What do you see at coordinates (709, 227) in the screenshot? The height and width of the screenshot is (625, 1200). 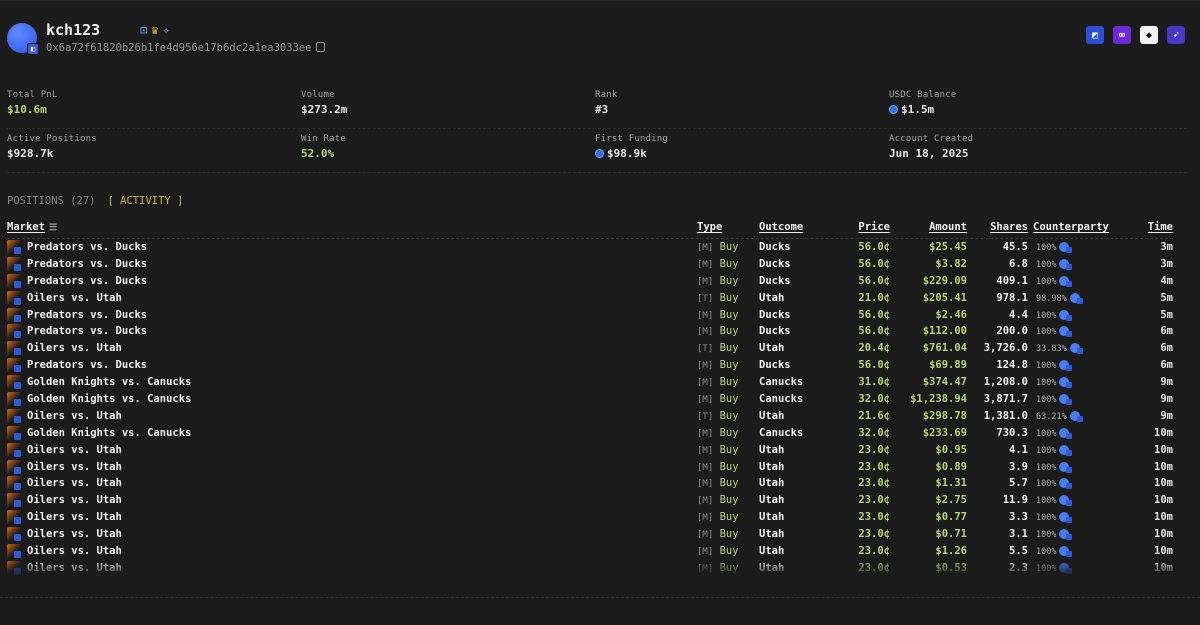 I see `header-type: Type` at bounding box center [709, 227].